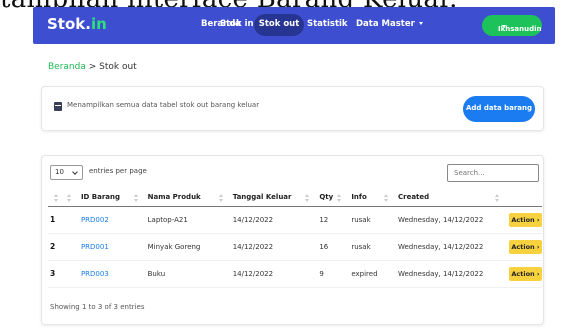  I want to click on column-header-action, so click(516, 198).